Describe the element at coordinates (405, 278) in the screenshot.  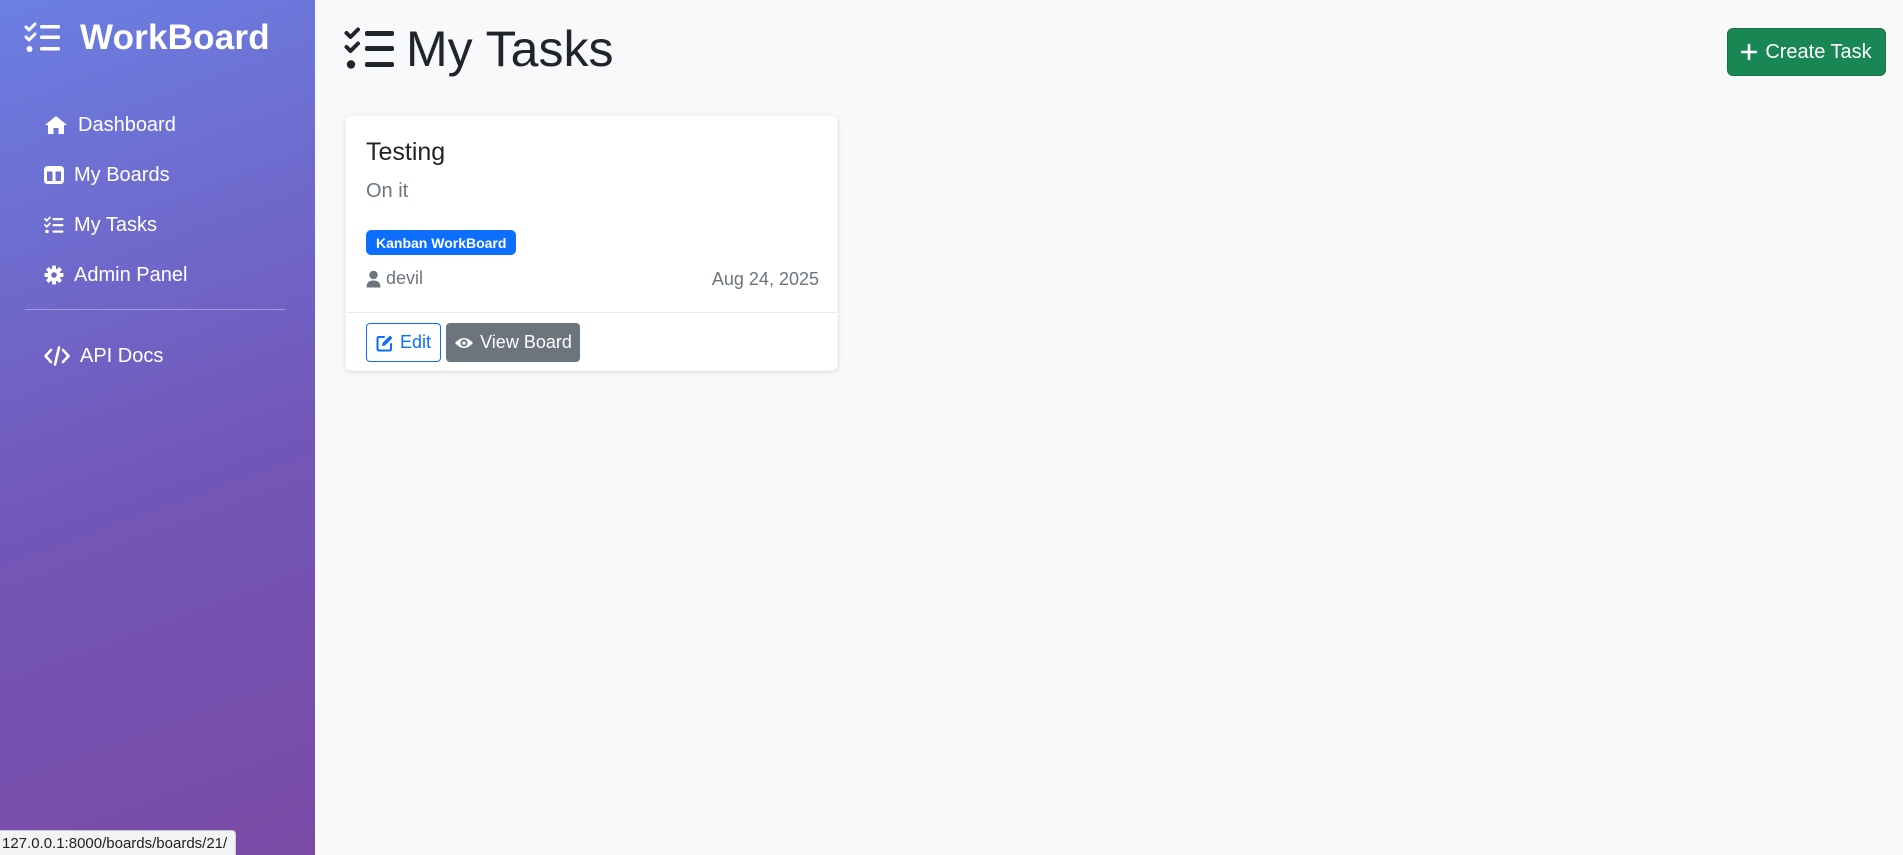
I see `assignee-name: devil` at that location.